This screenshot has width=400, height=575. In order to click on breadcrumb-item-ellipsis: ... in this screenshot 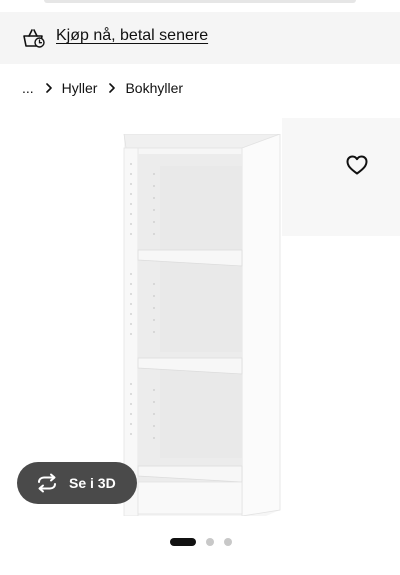, I will do `click(28, 88)`.